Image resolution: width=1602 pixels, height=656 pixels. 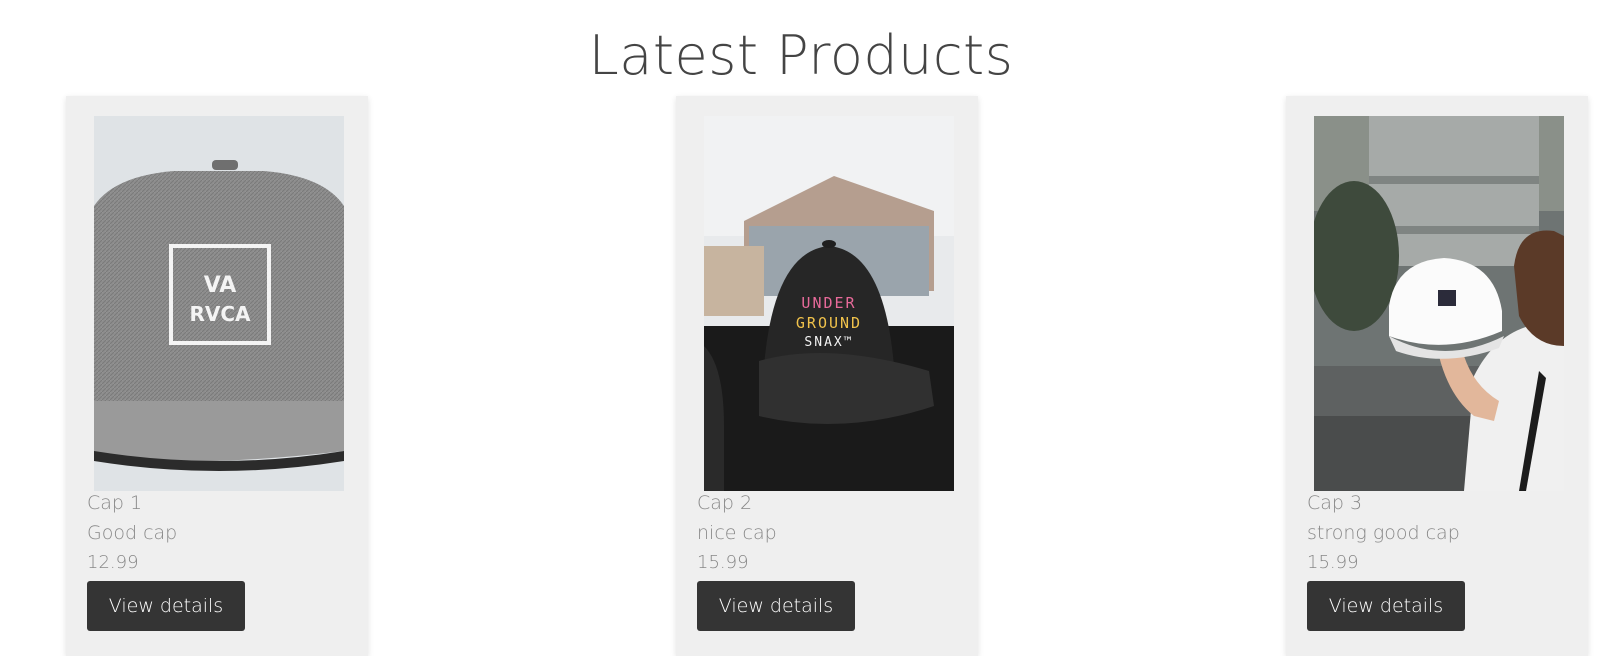 I want to click on logo-text-va: VA, so click(x=220, y=285).